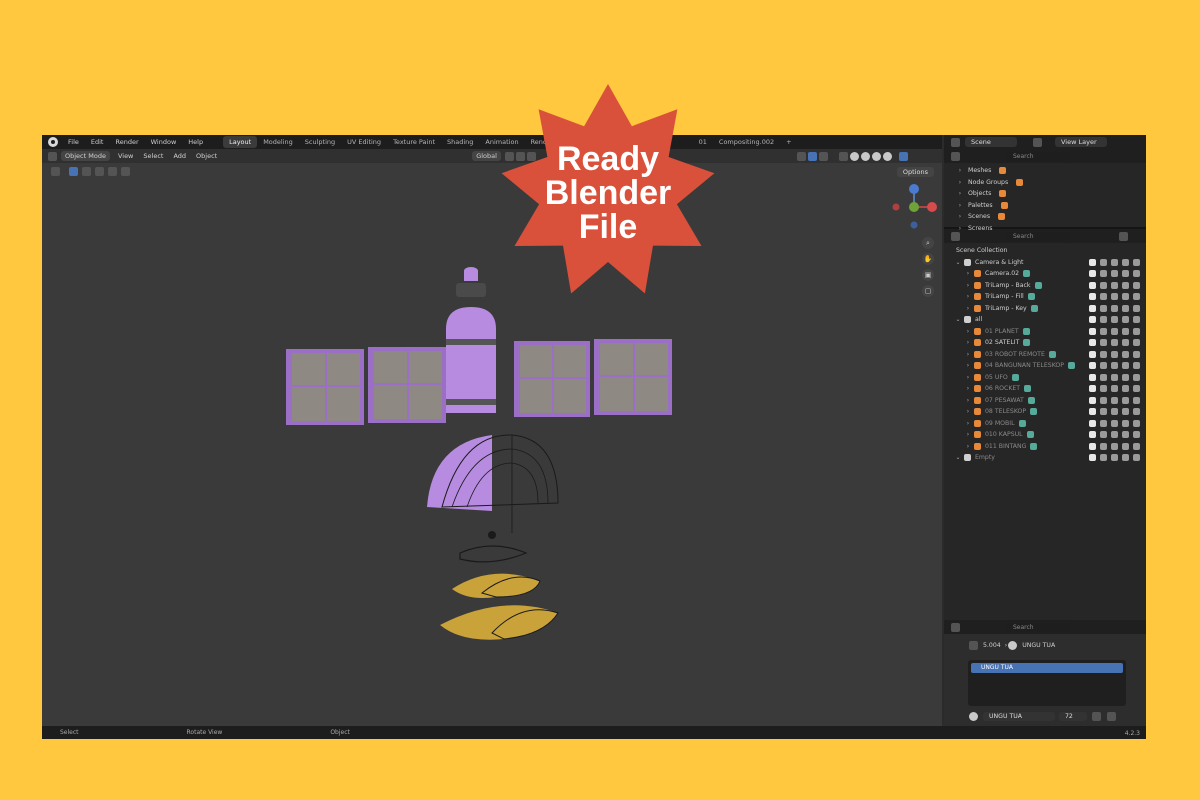  I want to click on workspace-tab-compositing: Compositing.002, so click(746, 142).